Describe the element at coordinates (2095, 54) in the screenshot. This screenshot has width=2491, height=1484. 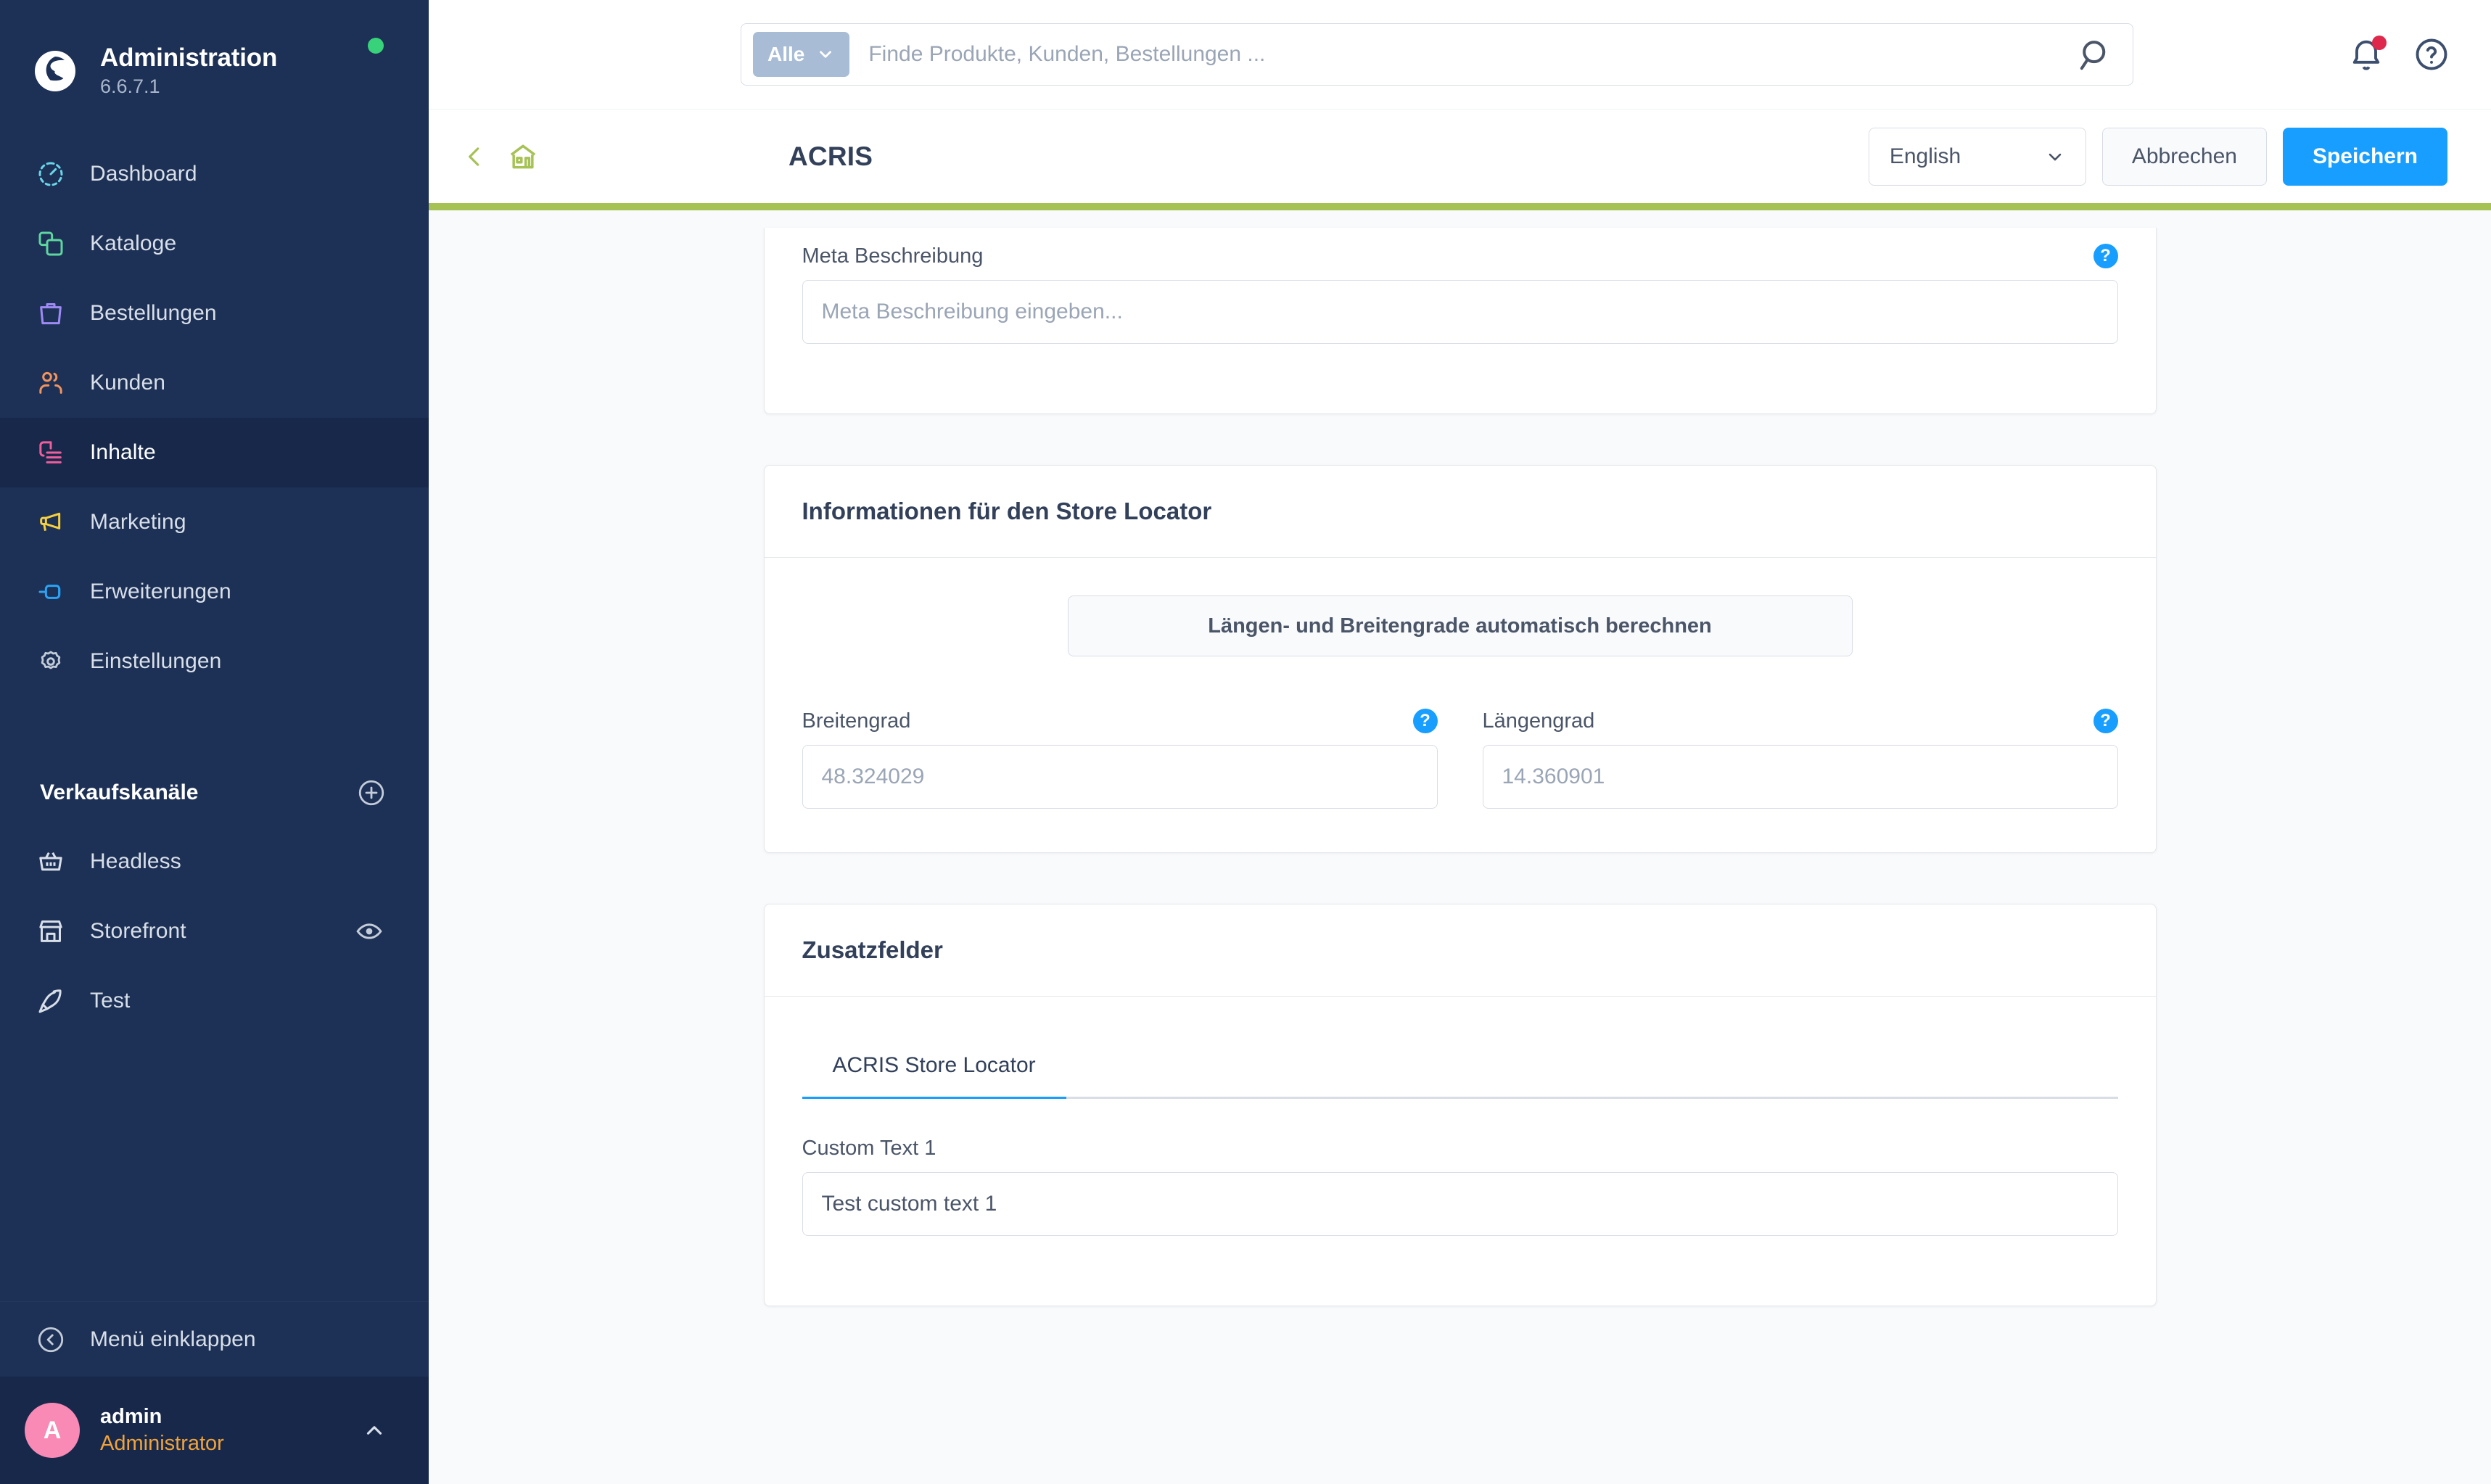
I see `search-icon` at that location.